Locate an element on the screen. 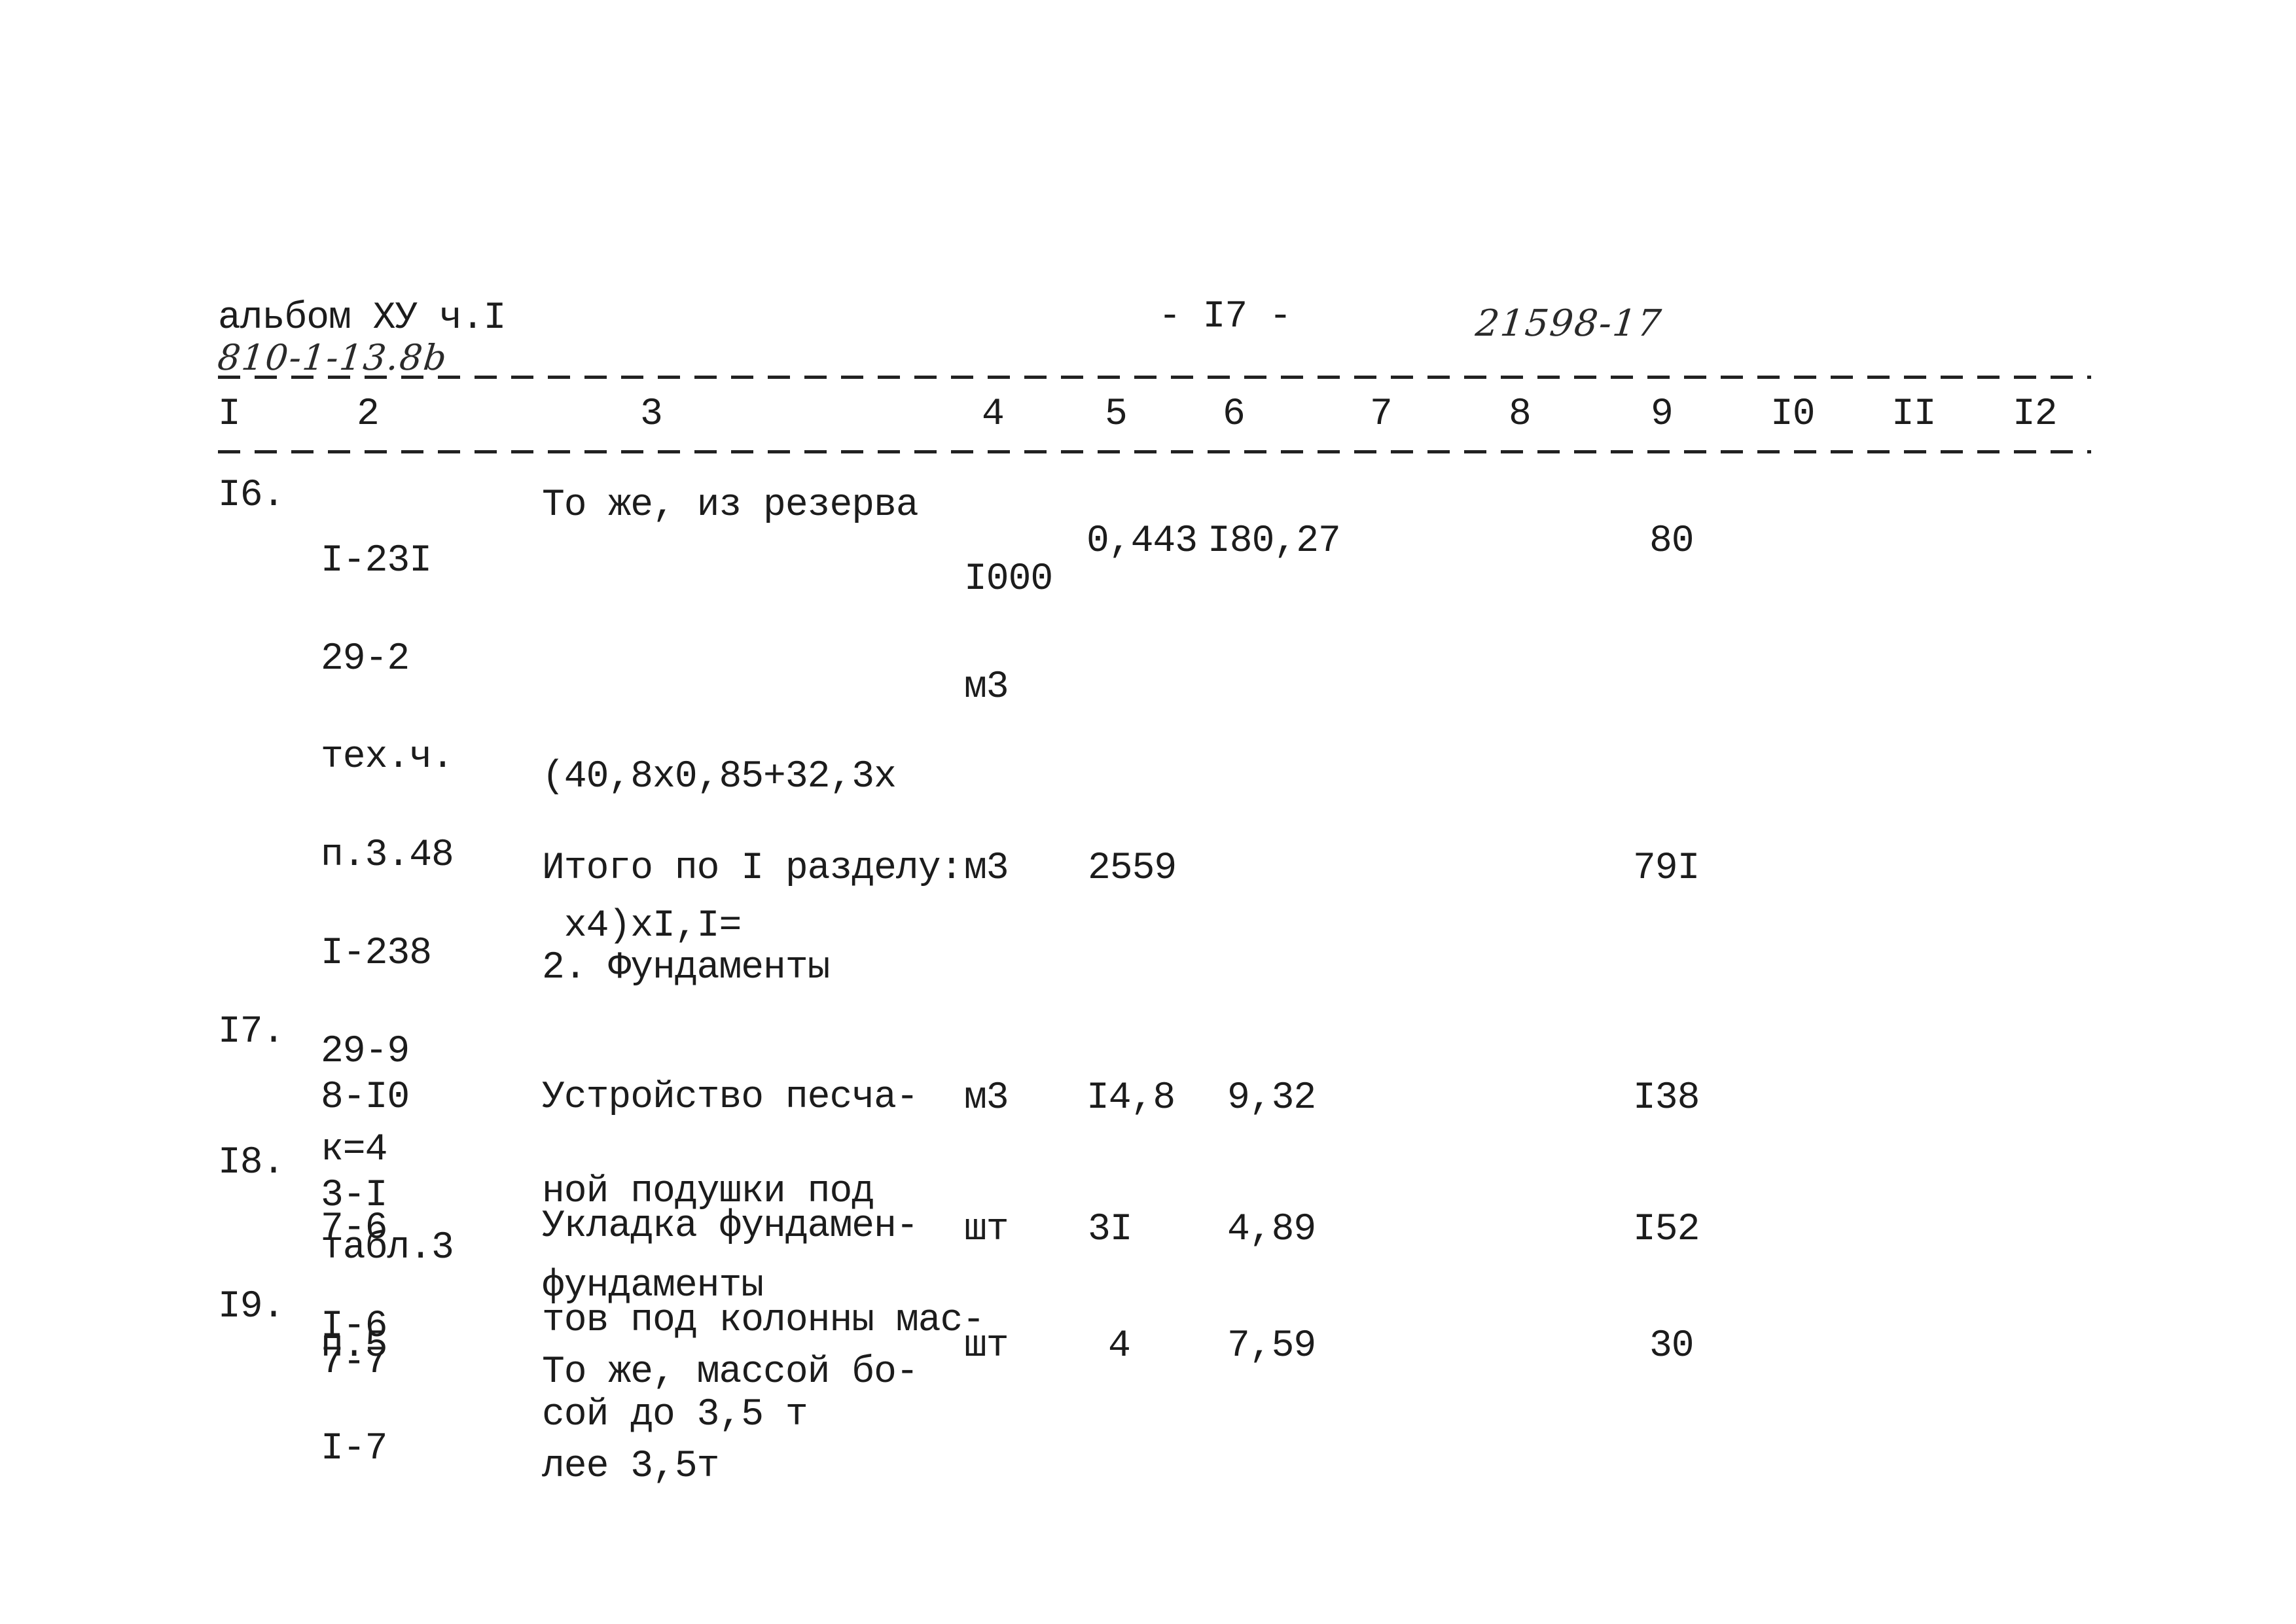 This screenshot has width=2296, height=1624. code-line: 7-6 is located at coordinates (354, 1228).